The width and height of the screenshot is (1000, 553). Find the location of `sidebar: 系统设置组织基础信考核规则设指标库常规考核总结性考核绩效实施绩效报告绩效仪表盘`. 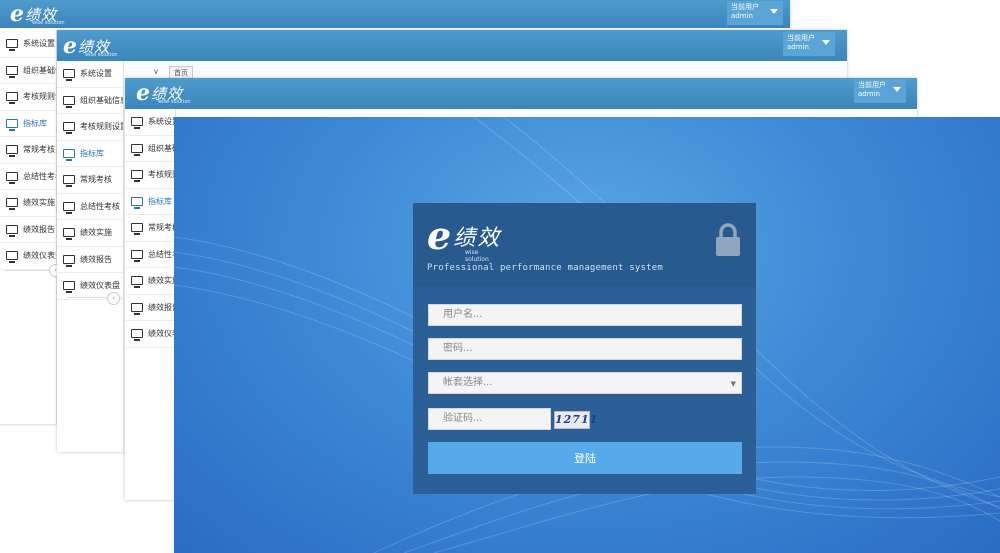

sidebar: 系统设置组织基础信考核规则设指标库常规考核总结性考核绩效实施绩效报告绩效仪表盘 is located at coordinates (28, 227).